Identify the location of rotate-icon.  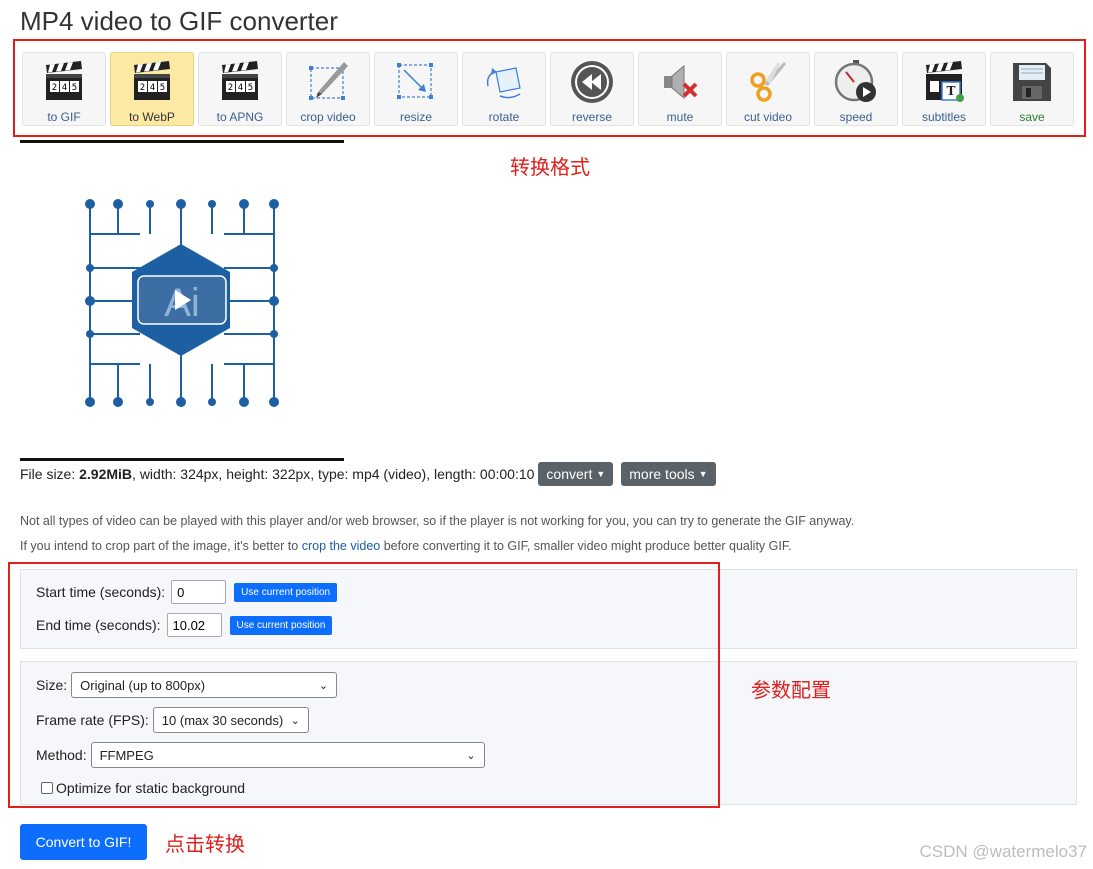
(503, 83).